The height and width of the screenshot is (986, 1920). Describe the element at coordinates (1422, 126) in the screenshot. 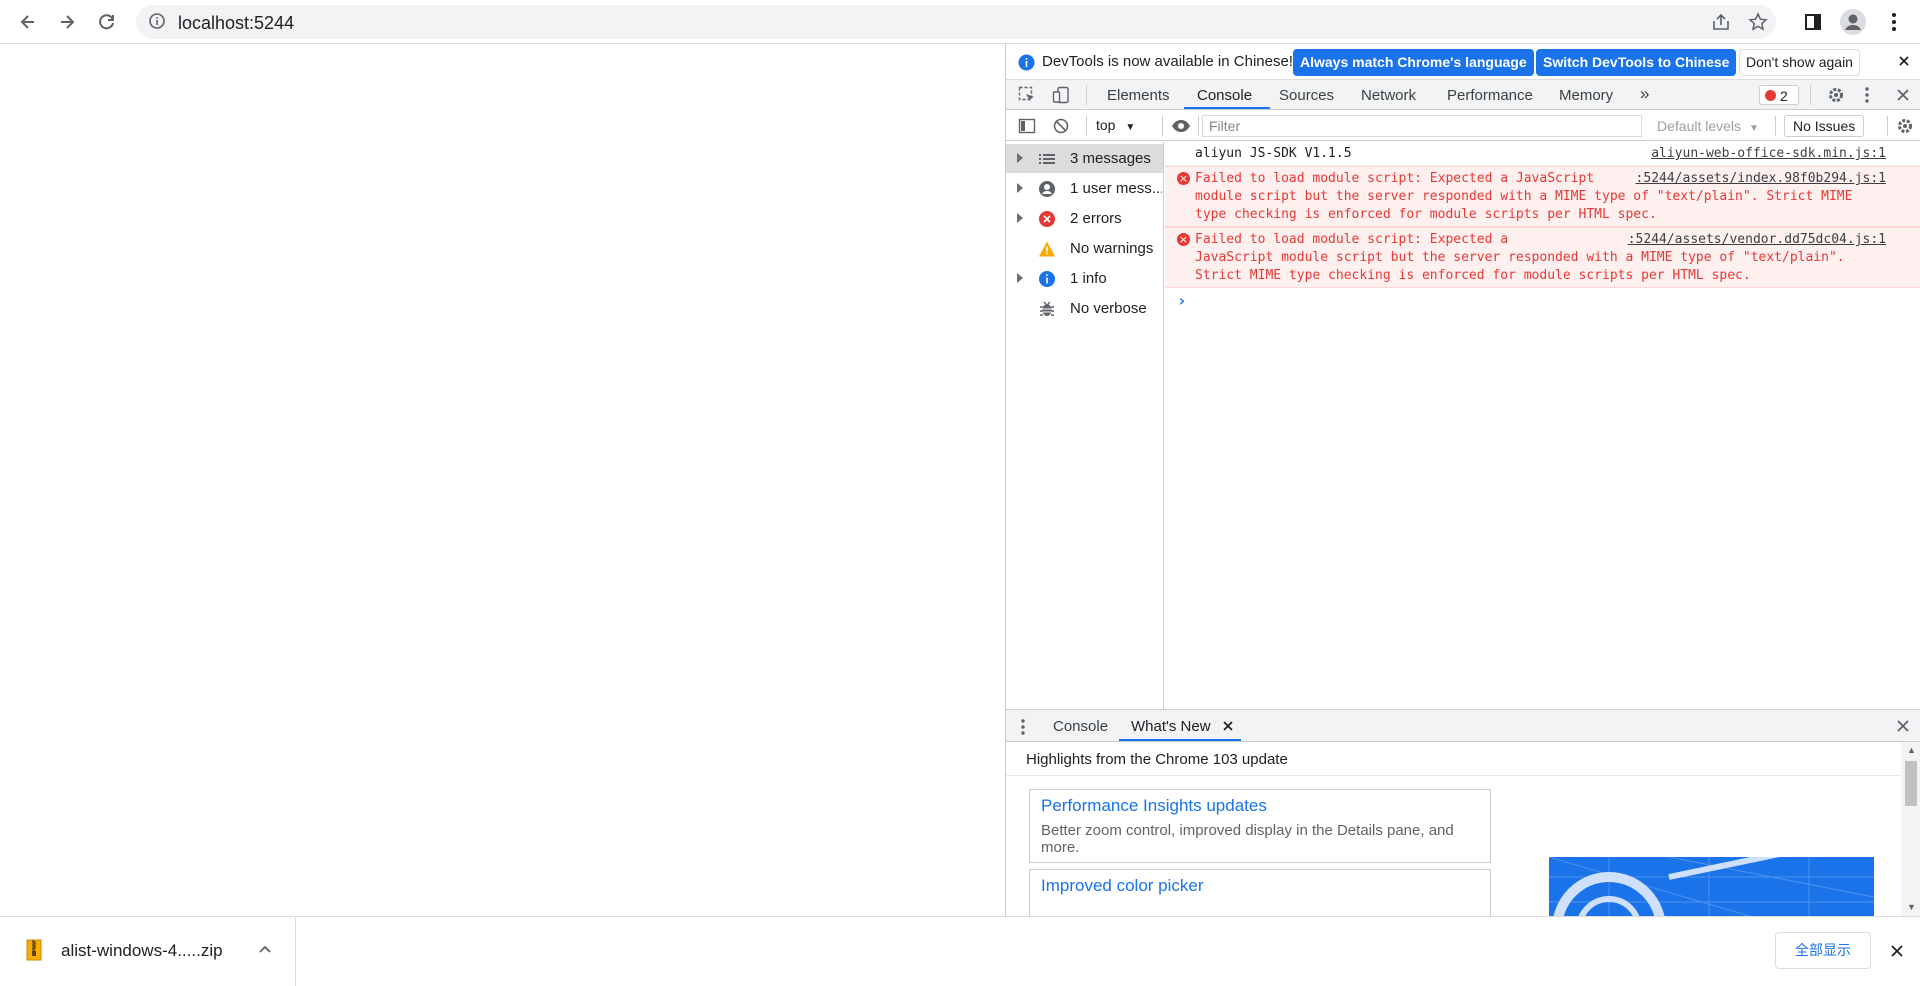

I see `filter-input: Filter` at that location.